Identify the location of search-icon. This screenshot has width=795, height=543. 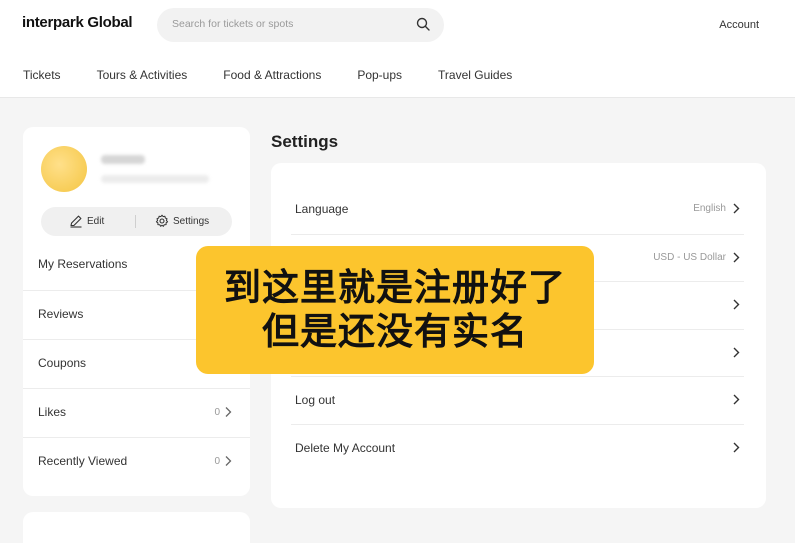
(423, 24).